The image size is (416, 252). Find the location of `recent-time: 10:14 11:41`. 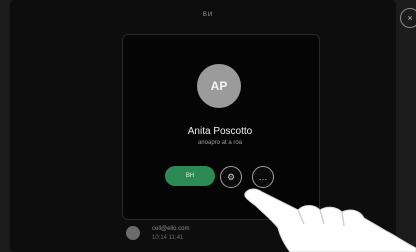

recent-time: 10:14 11:41 is located at coordinates (168, 238).